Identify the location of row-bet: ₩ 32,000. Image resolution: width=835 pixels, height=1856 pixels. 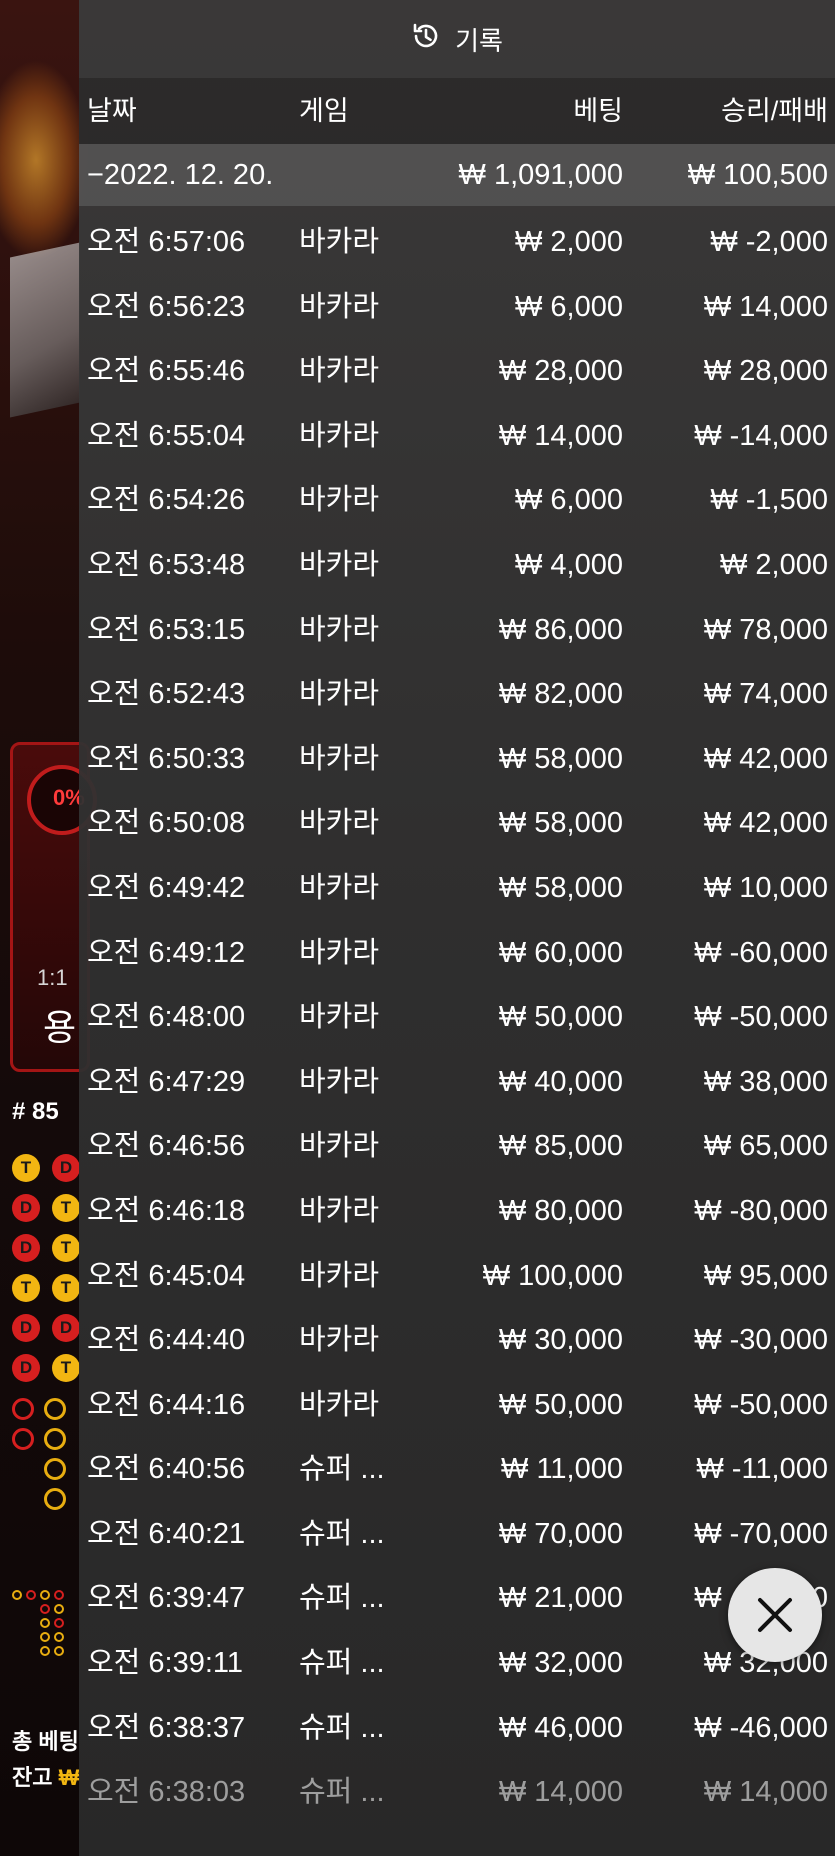
(560, 1663).